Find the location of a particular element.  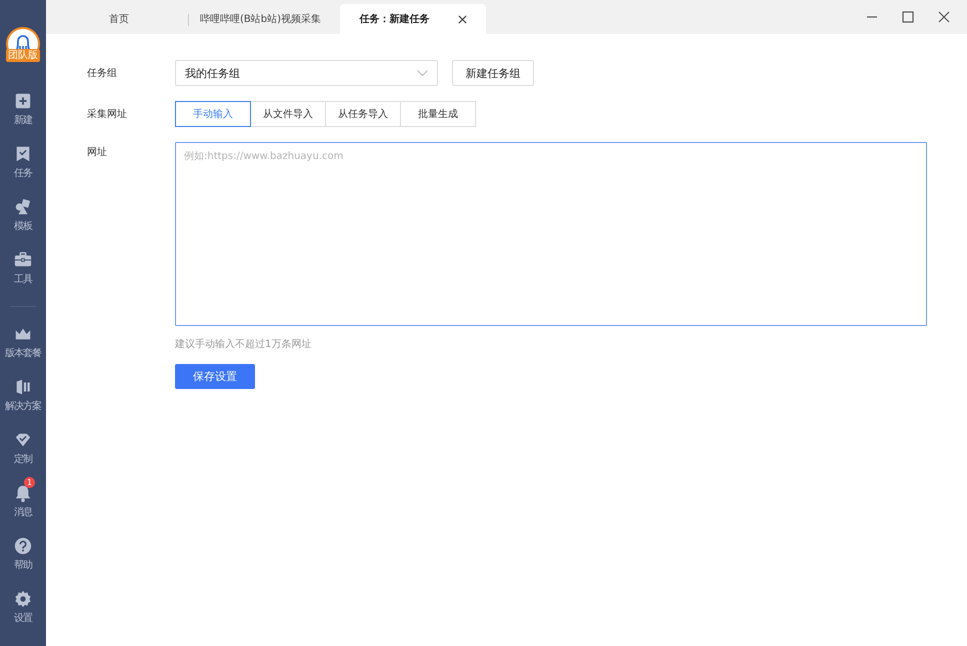

shield-check-icon is located at coordinates (23, 440).